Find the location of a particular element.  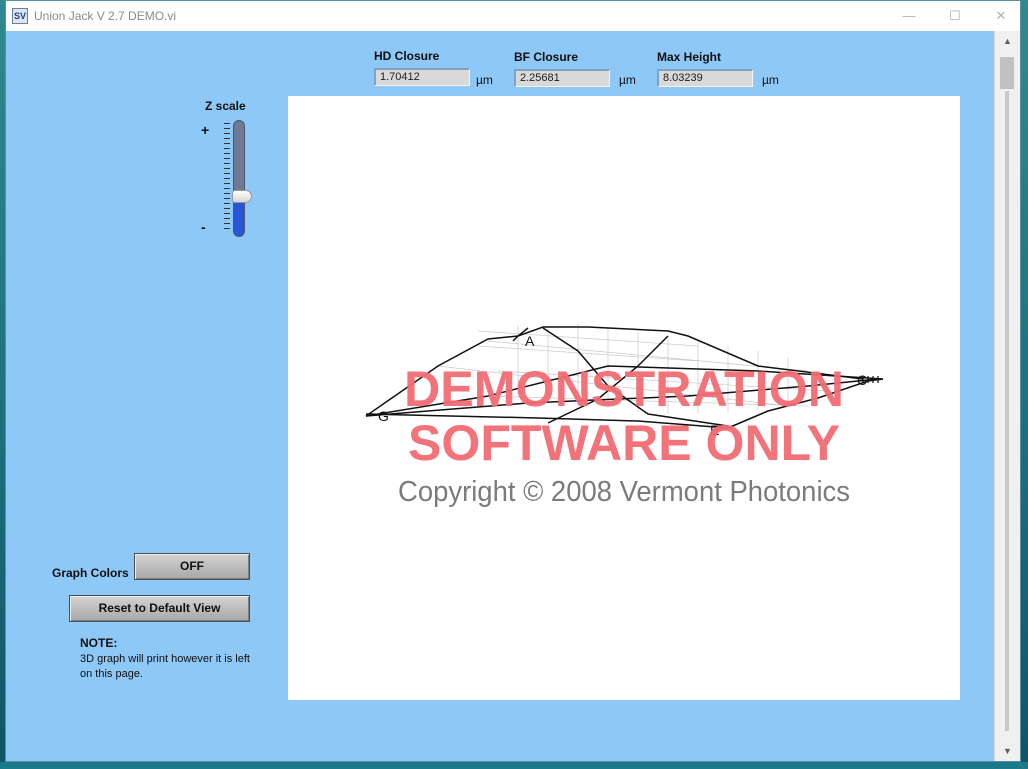

note-title: NOTE: is located at coordinates (99, 643).